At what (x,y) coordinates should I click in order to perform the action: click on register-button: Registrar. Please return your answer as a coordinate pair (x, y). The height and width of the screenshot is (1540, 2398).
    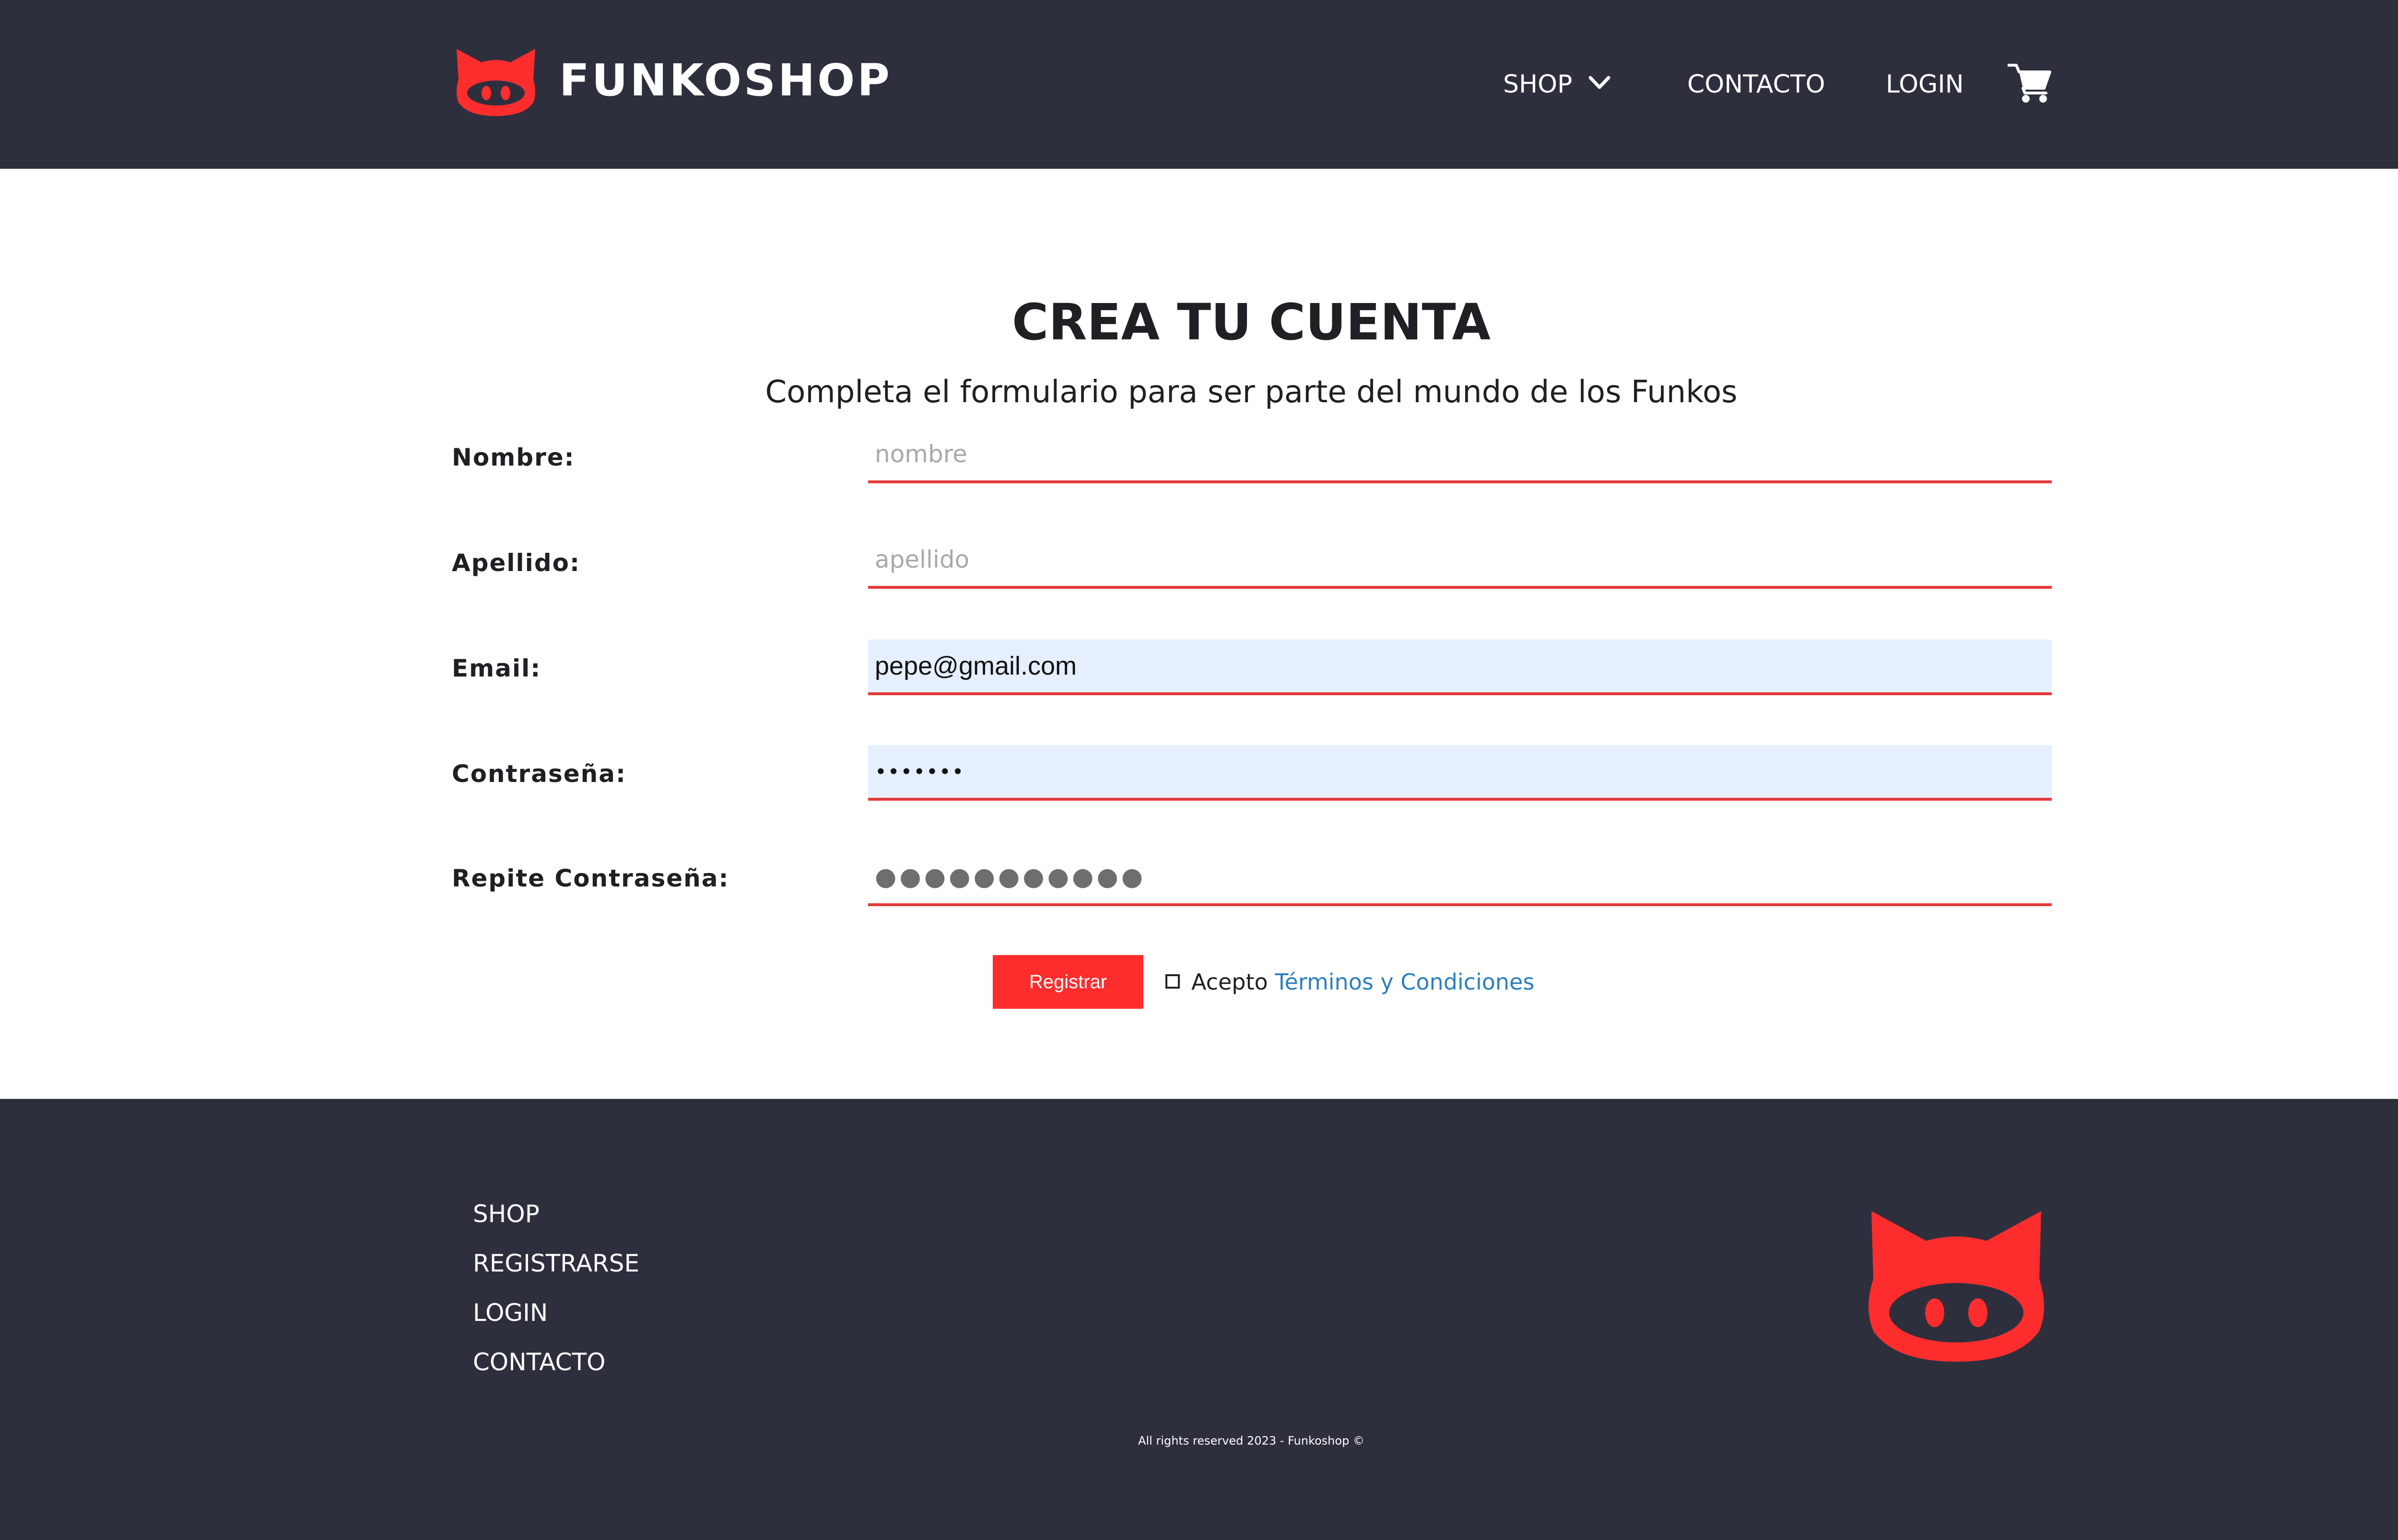
    Looking at the image, I should click on (1068, 982).